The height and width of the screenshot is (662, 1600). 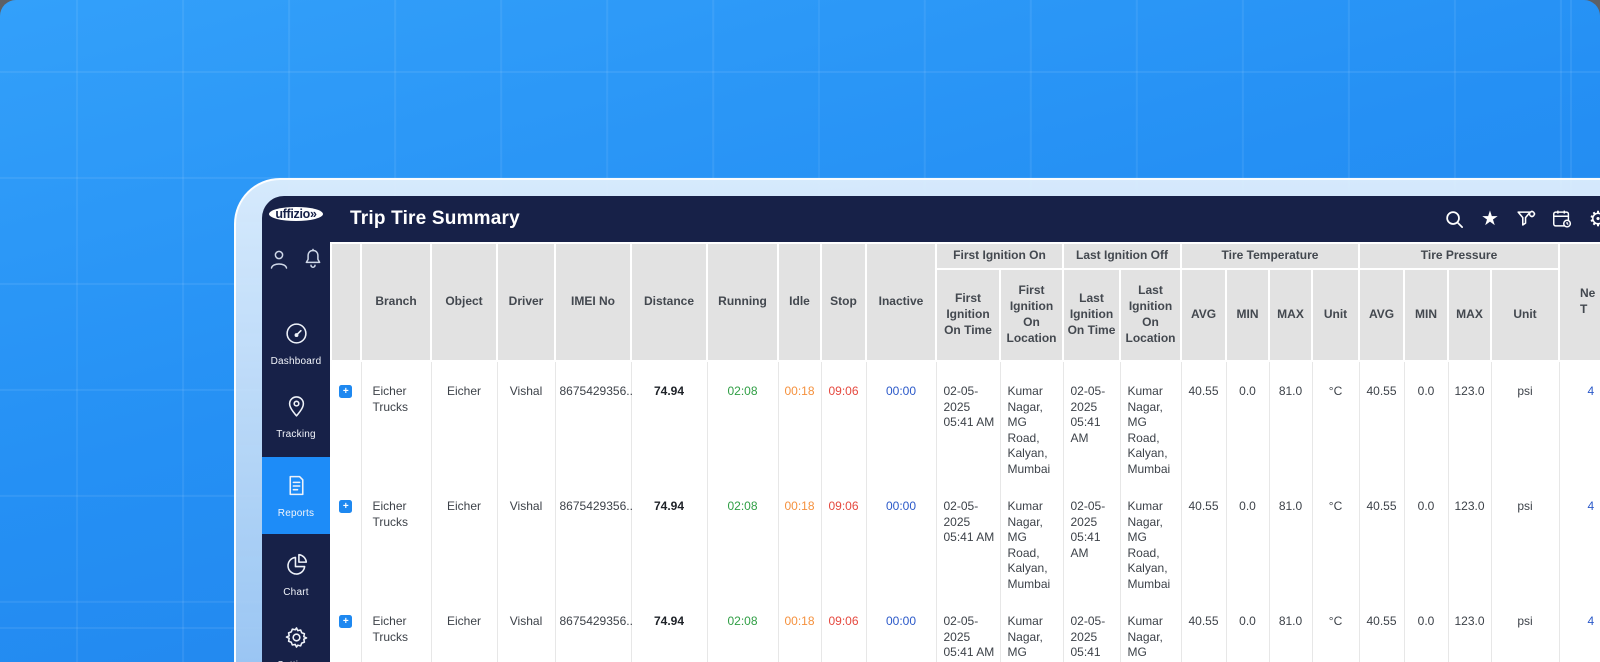 What do you see at coordinates (1381, 315) in the screenshot?
I see `col-tp-avg: AVG` at bounding box center [1381, 315].